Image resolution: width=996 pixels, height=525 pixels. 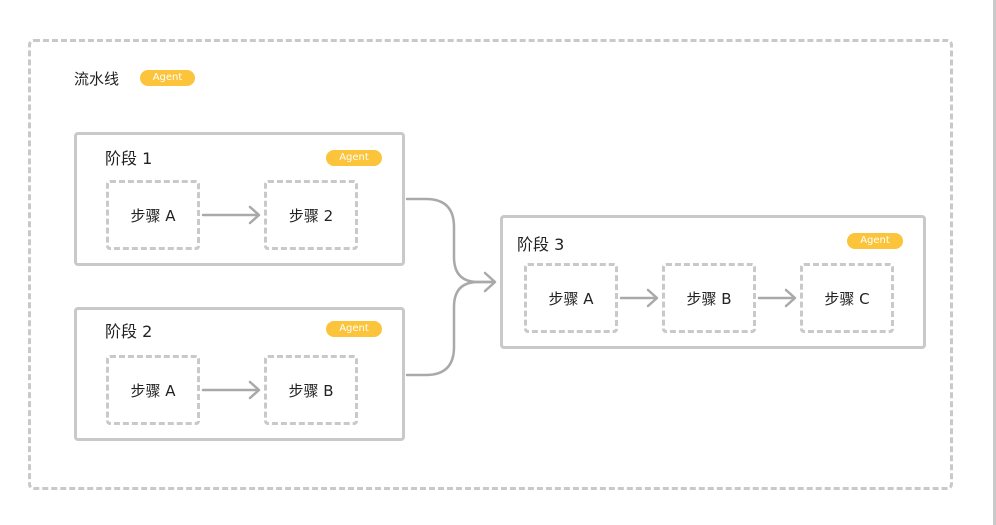 What do you see at coordinates (450, 328) in the screenshot?
I see `connector-stage2-to-stage3` at bounding box center [450, 328].